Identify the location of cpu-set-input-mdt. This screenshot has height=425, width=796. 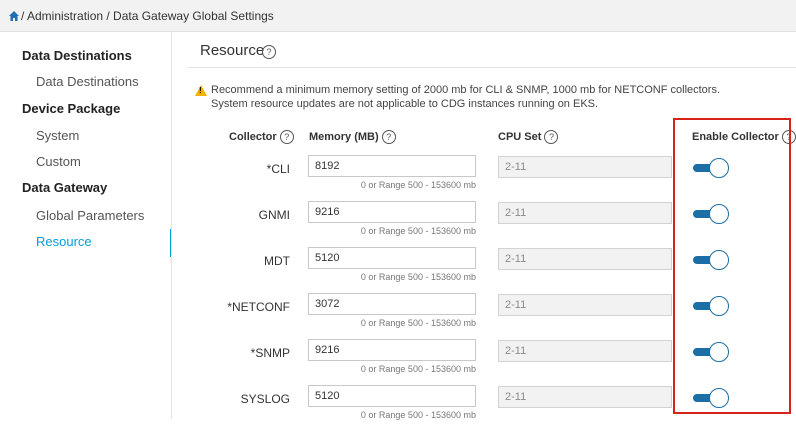
(585, 259).